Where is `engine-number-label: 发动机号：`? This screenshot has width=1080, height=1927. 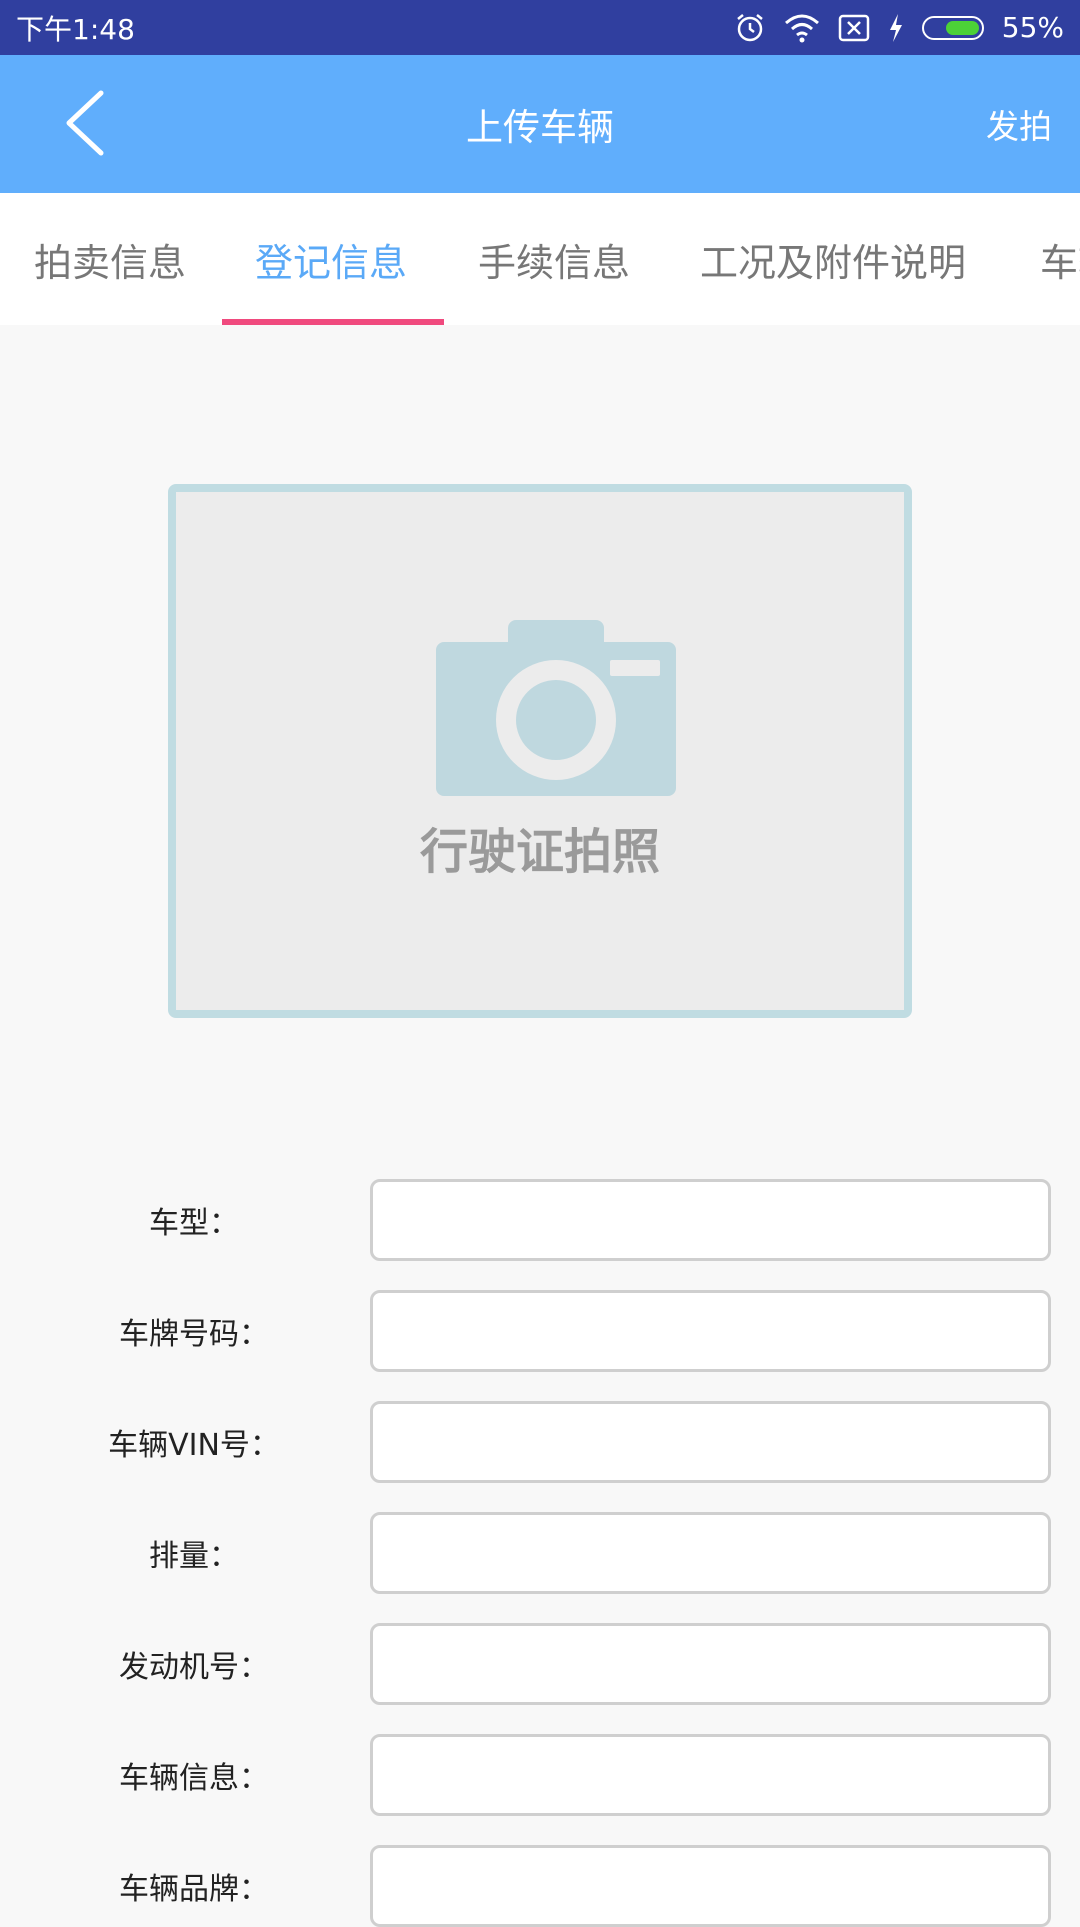 engine-number-label: 发动机号： is located at coordinates (194, 1667).